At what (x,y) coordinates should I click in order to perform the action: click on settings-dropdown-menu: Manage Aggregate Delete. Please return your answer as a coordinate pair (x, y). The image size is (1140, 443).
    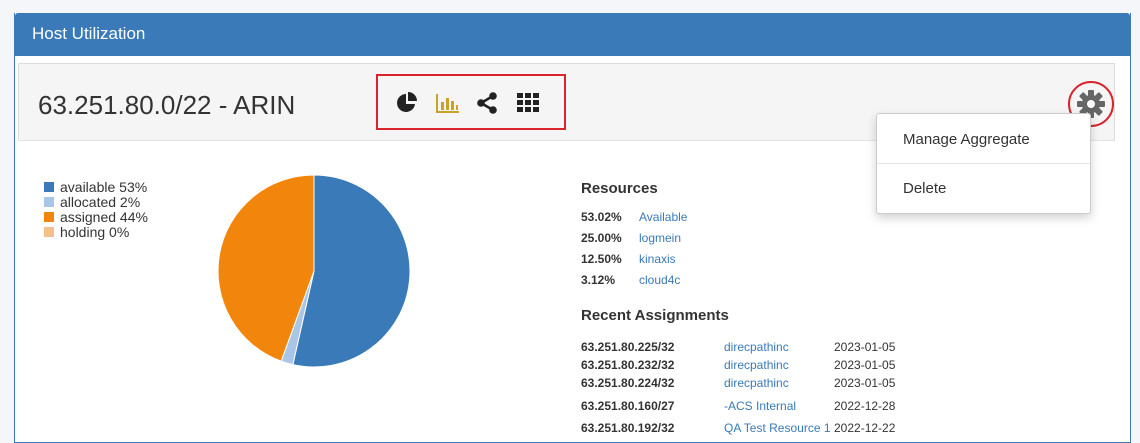
    Looking at the image, I should click on (983, 163).